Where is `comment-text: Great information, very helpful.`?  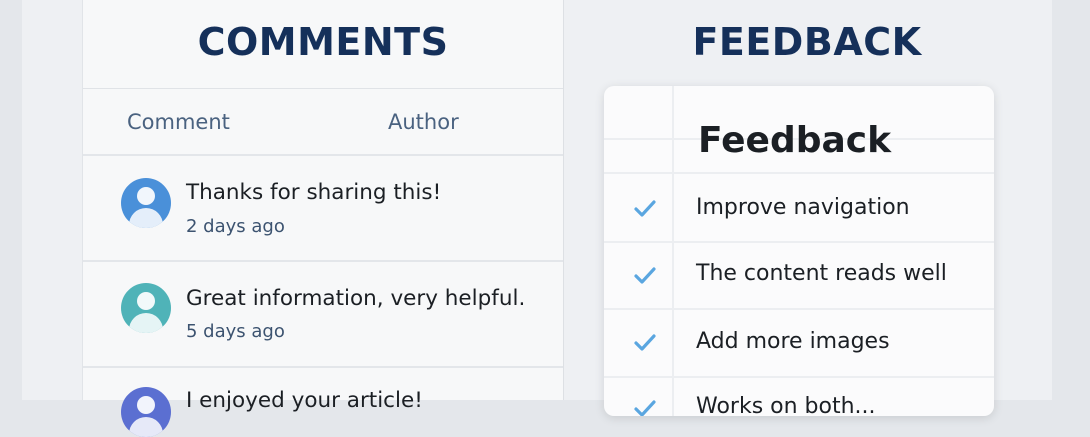
comment-text: Great information, very helpful. is located at coordinates (356, 298).